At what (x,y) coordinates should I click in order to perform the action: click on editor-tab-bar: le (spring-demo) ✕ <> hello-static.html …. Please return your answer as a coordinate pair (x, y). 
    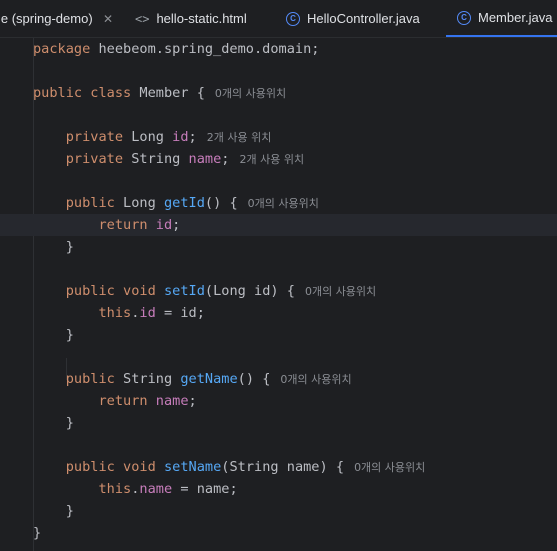
    Looking at the image, I should click on (278, 19).